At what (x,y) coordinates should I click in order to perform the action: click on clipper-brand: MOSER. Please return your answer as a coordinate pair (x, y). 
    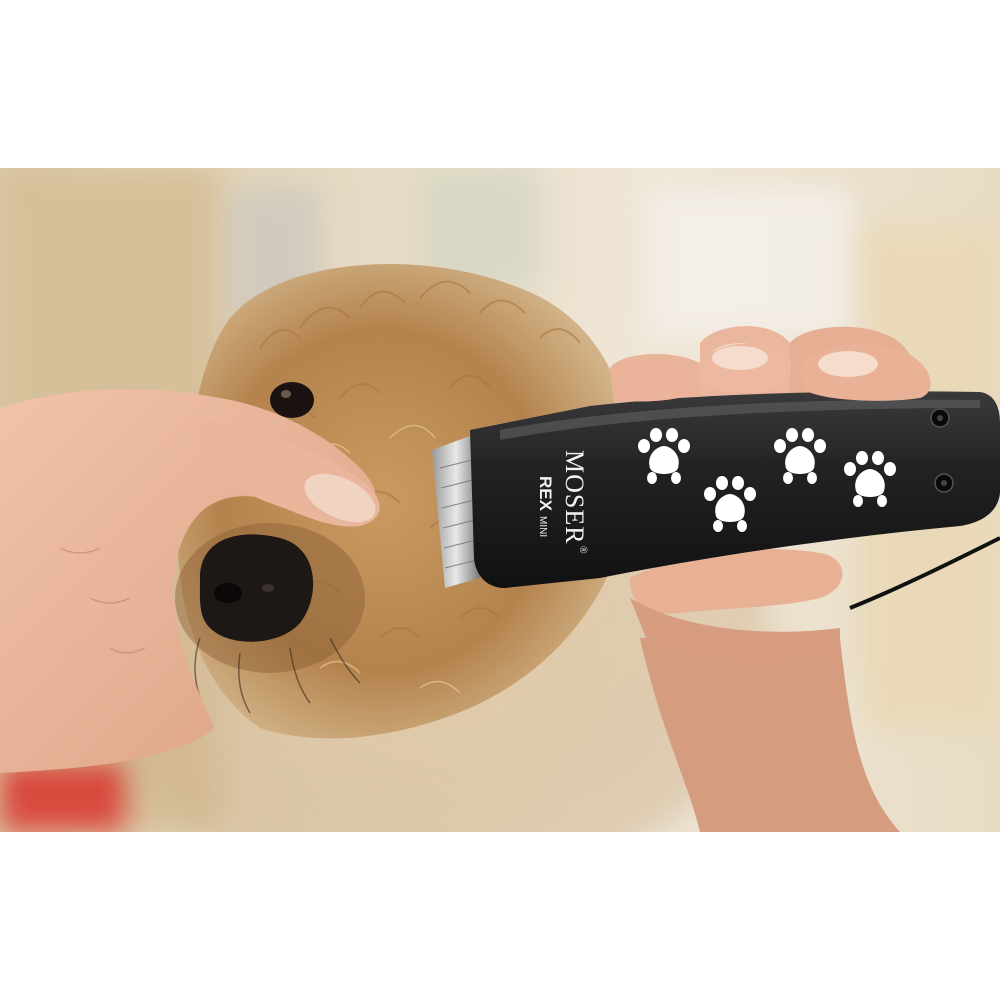
    Looking at the image, I should click on (574, 497).